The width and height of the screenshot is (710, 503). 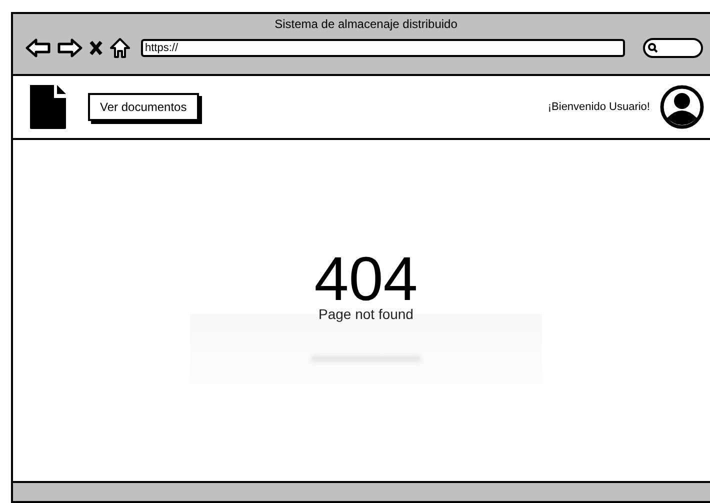 I want to click on view-documents-button: Ver documentos, so click(x=143, y=107).